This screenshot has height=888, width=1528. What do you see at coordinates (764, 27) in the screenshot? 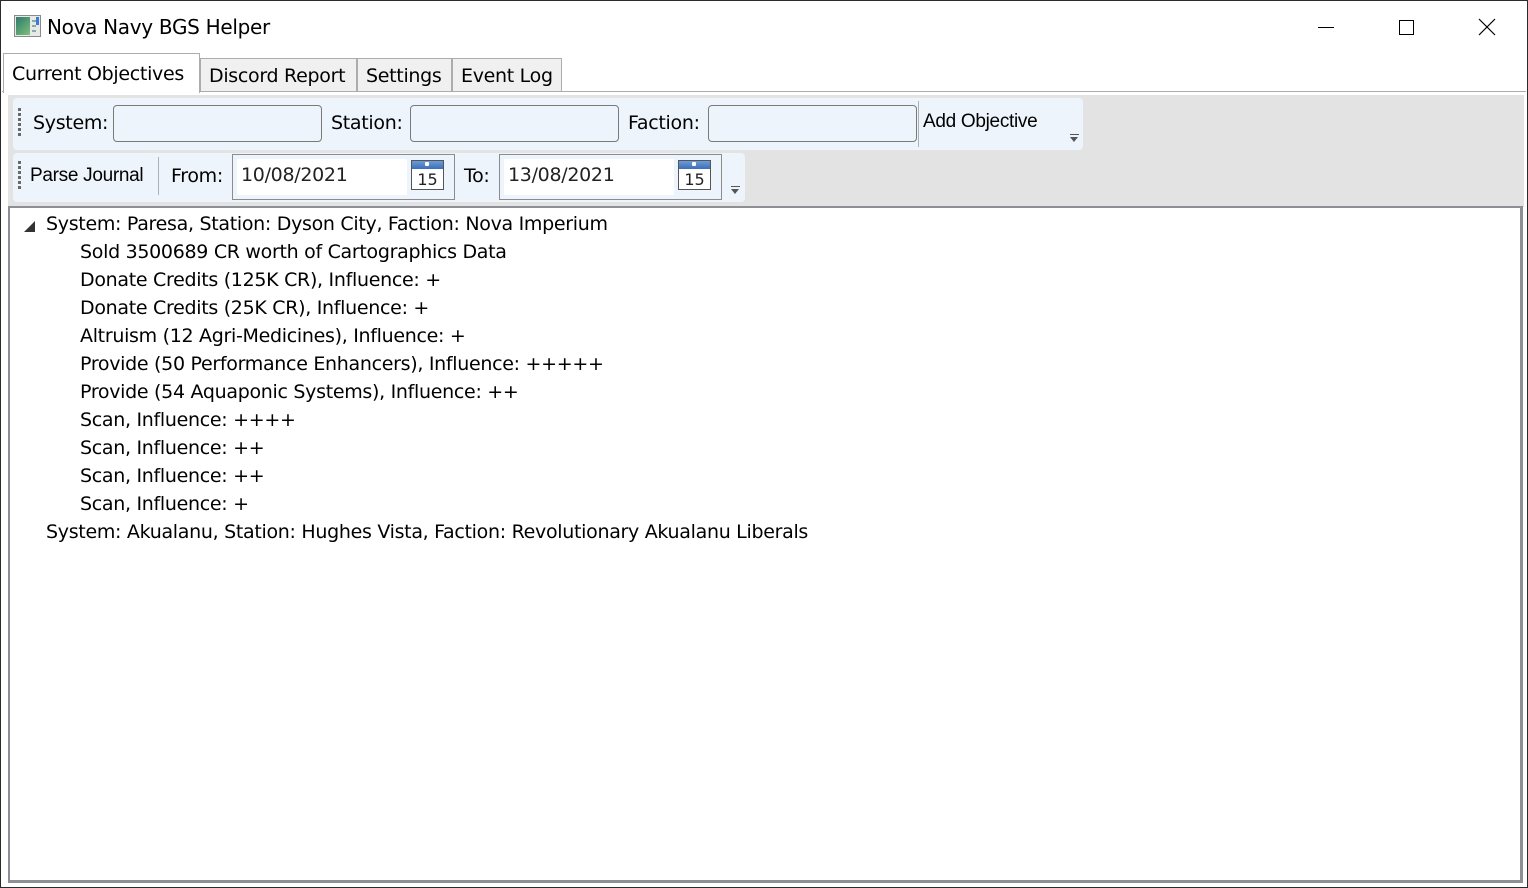
I see `title-bar: Nova Navy BGS Helper` at bounding box center [764, 27].